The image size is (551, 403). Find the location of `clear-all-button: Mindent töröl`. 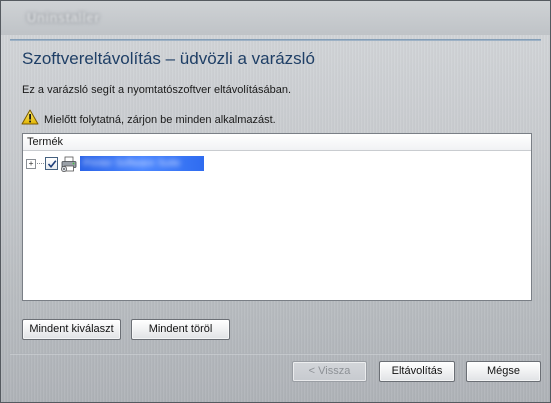

clear-all-button: Mindent töröl is located at coordinates (180, 329).